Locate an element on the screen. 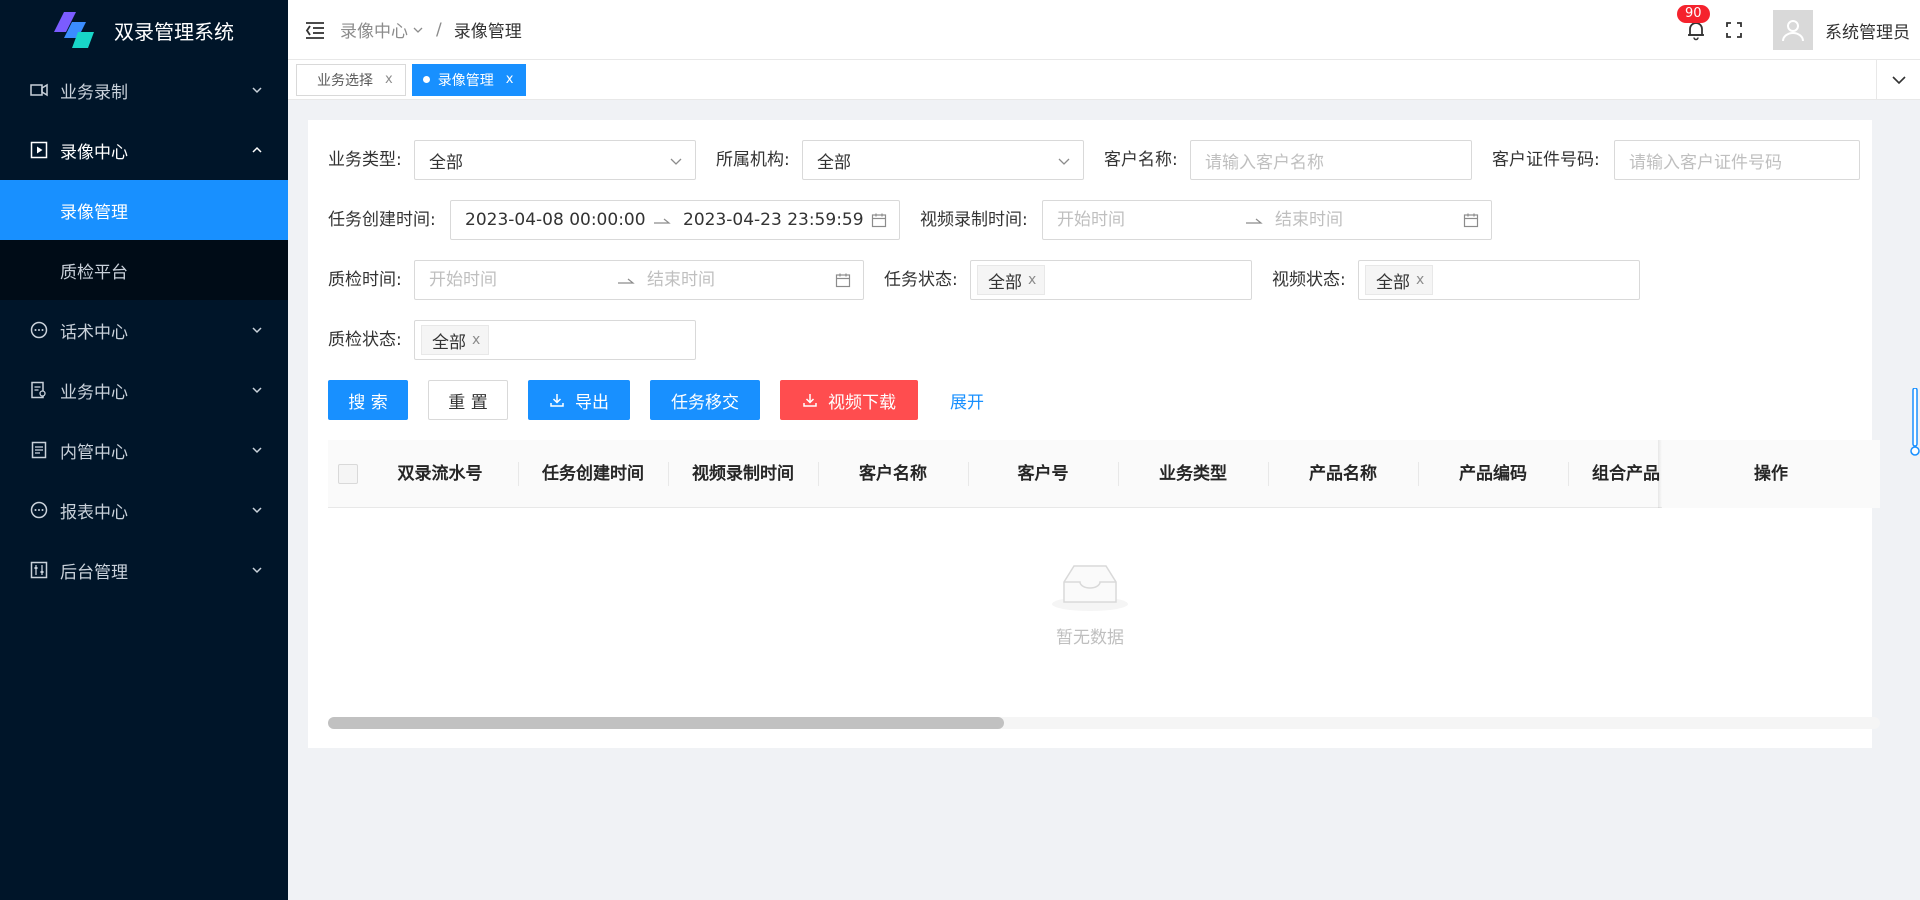 This screenshot has width=1920, height=900. select-all-checkbox is located at coordinates (348, 474).